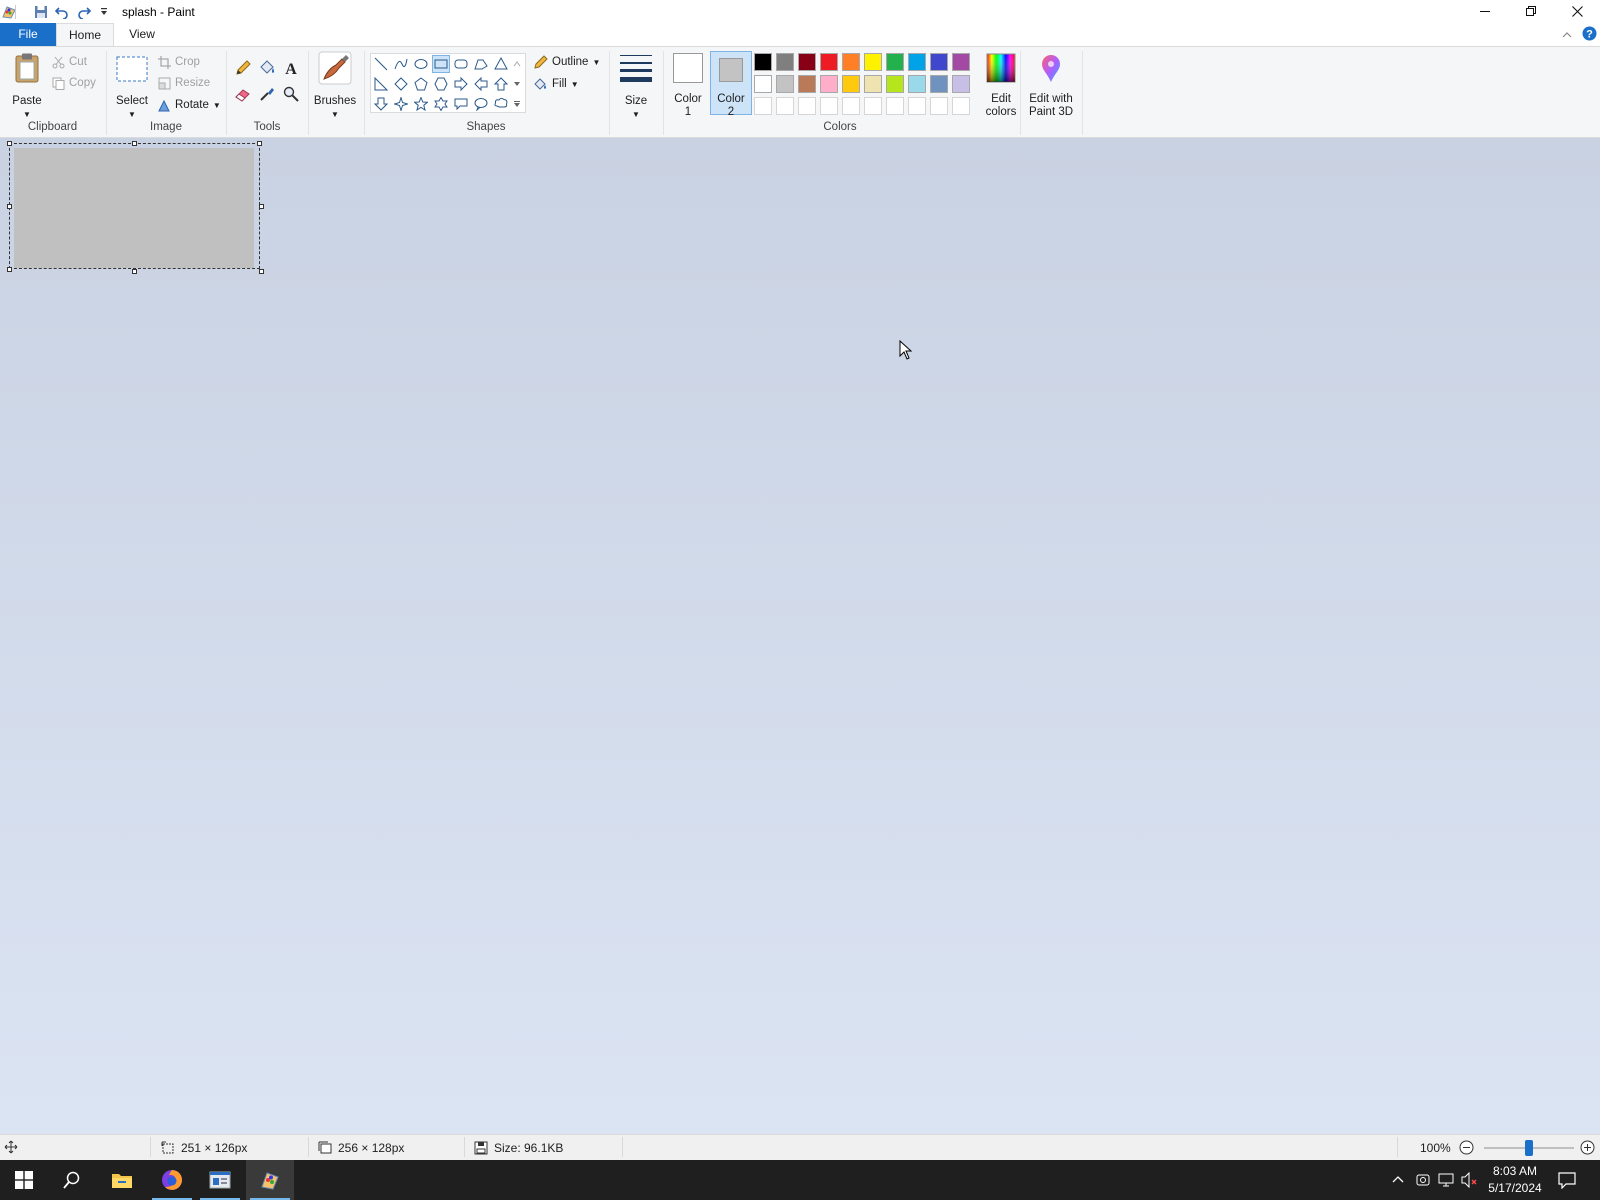 Image resolution: width=1600 pixels, height=1200 pixels. What do you see at coordinates (688, 84) in the screenshot?
I see `color-1-button: Color 1` at bounding box center [688, 84].